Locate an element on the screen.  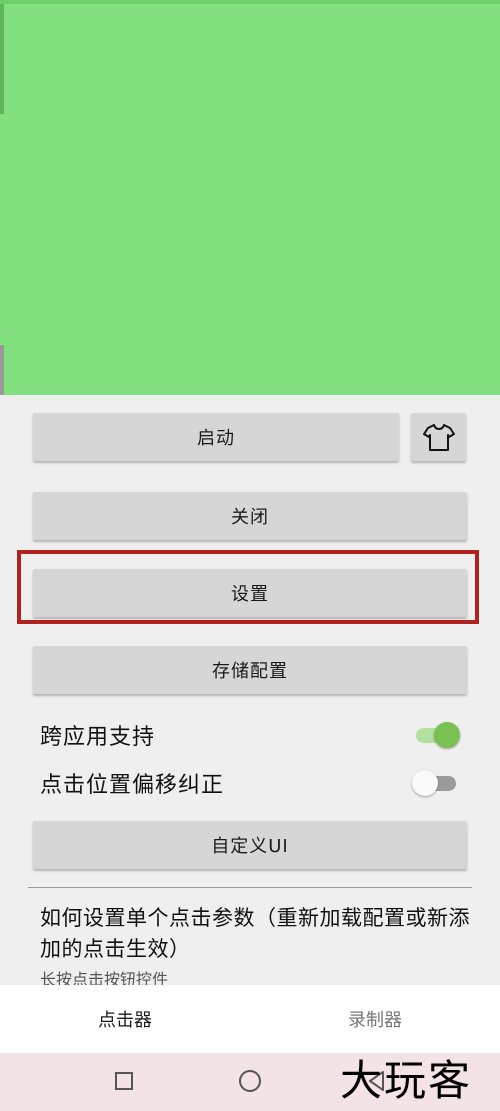
click-offset-switch is located at coordinates (436, 783).